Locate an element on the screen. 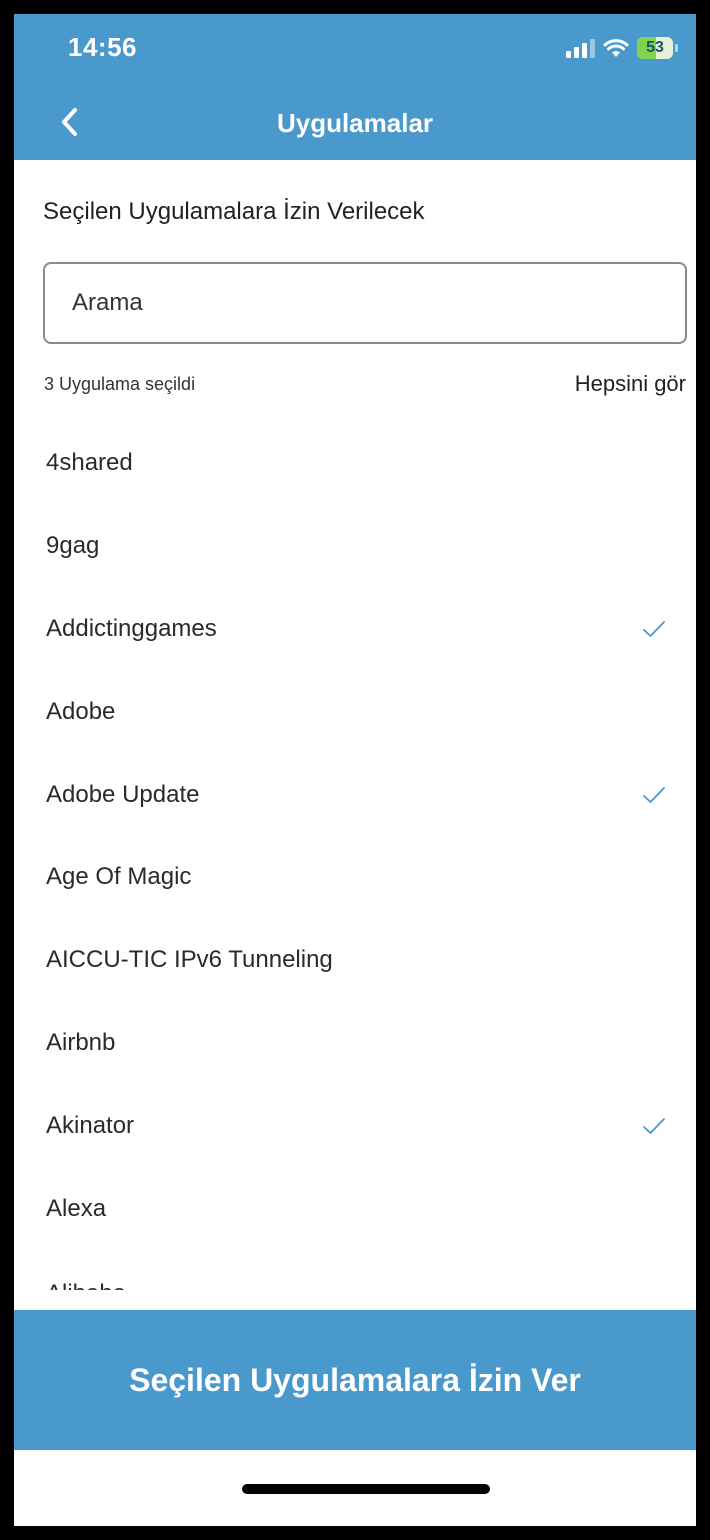 This screenshot has height=1540, width=710. app-name: Adobe is located at coordinates (81, 711).